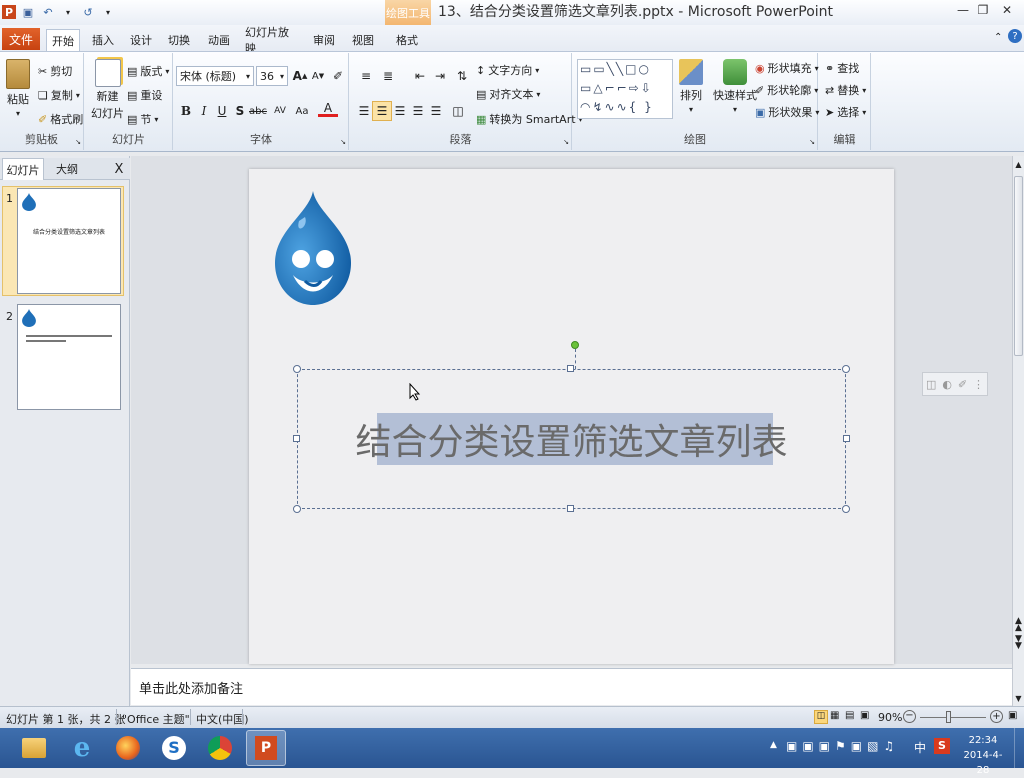  I want to click on find-button: ⚭ 查找, so click(842, 68).